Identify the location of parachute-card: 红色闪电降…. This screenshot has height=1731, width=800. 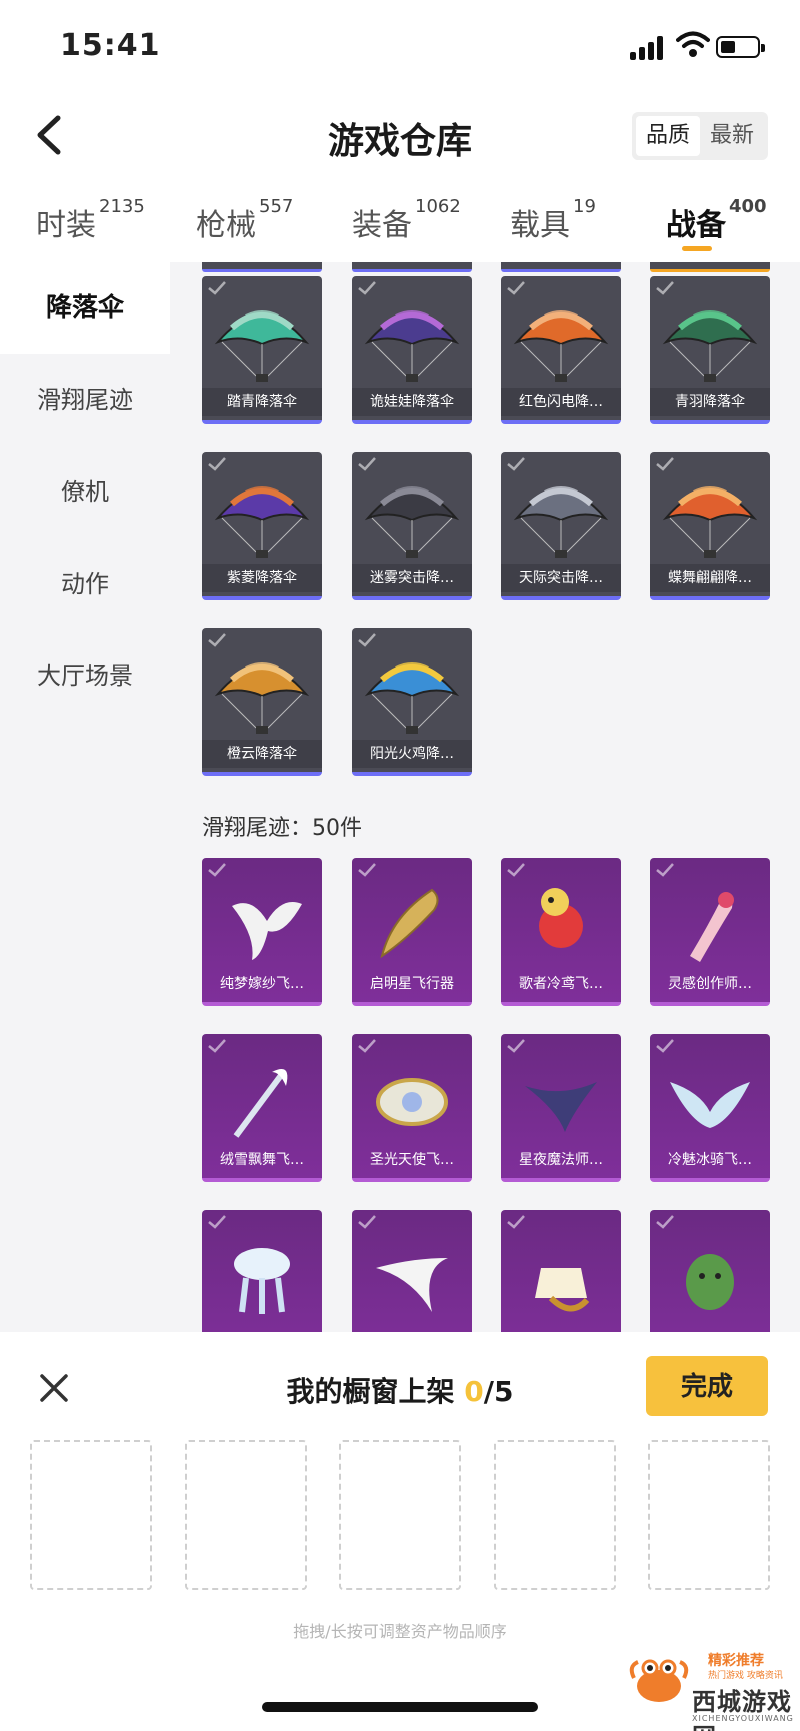
(561, 350).